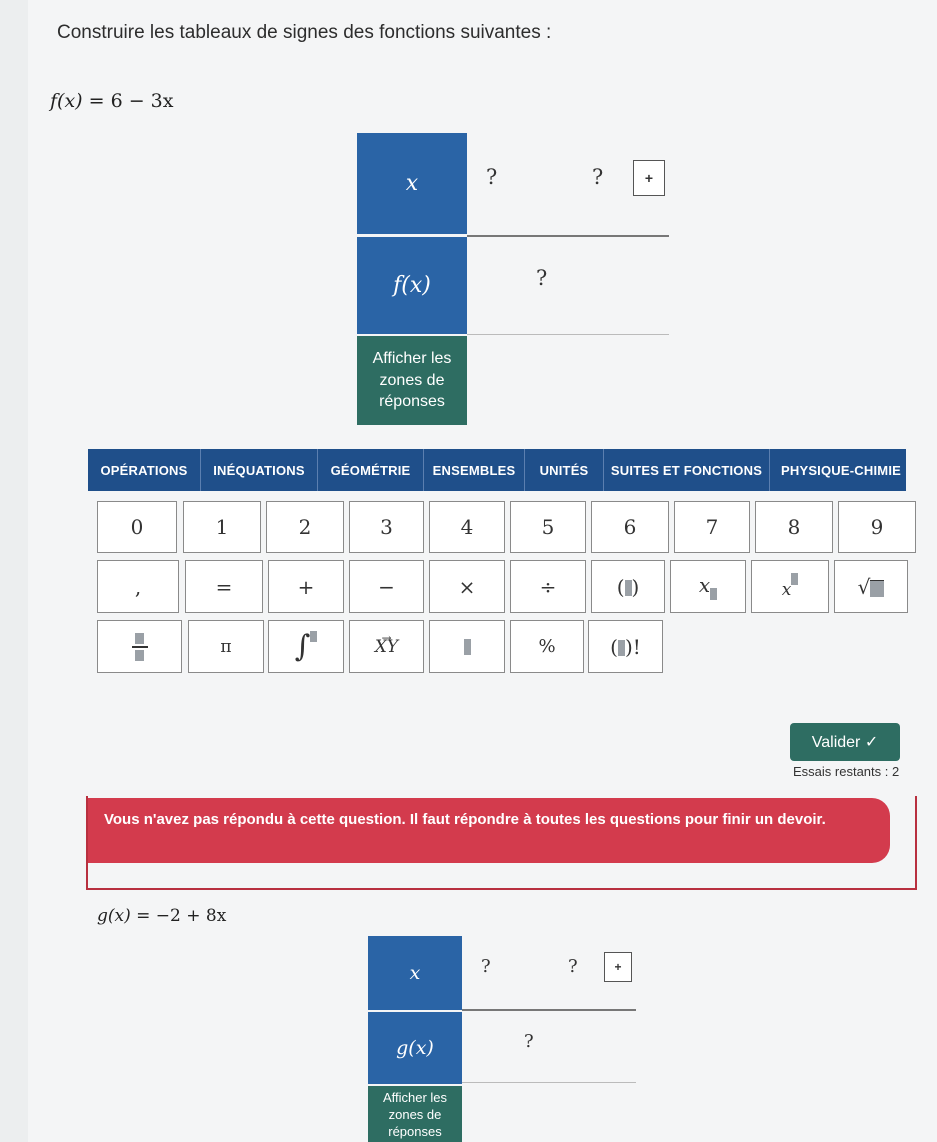 The image size is (937, 1142). Describe the element at coordinates (224, 586) in the screenshot. I see `key-equals: =` at that location.